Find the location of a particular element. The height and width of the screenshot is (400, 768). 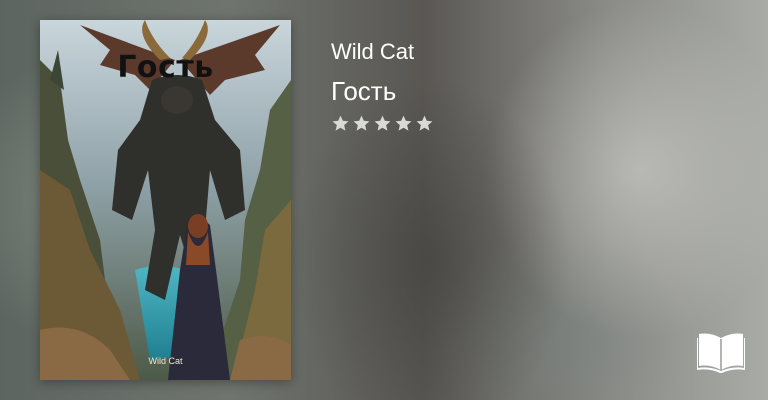

cover-author: Wild Cat is located at coordinates (165, 361).